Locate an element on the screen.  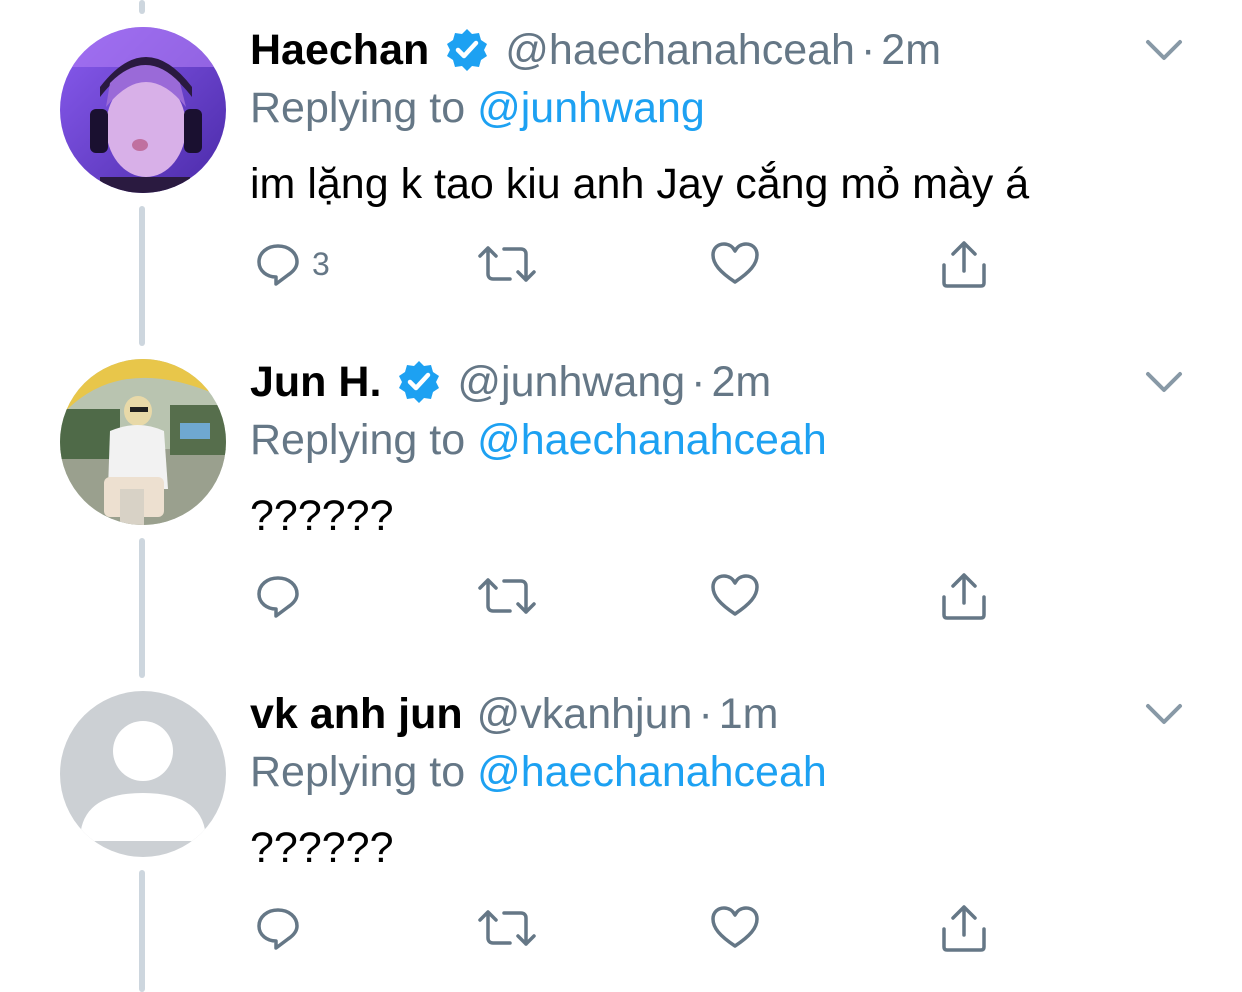
display-name: vk anh jun is located at coordinates (356, 714).